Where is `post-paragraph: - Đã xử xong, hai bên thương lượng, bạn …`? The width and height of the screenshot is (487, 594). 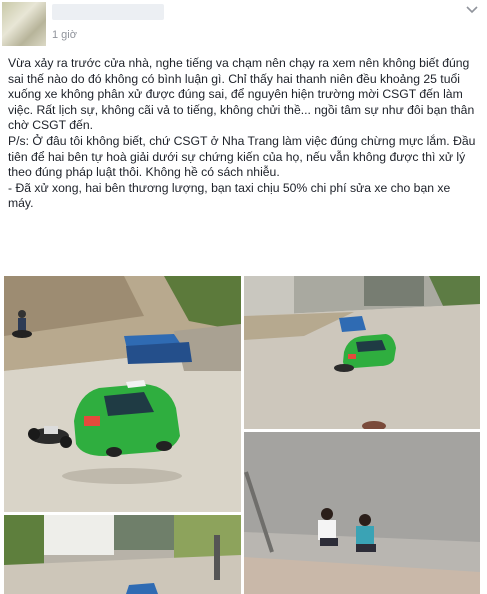 post-paragraph: - Đã xử xong, hai bên thương lượng, bạn … is located at coordinates (229, 195).